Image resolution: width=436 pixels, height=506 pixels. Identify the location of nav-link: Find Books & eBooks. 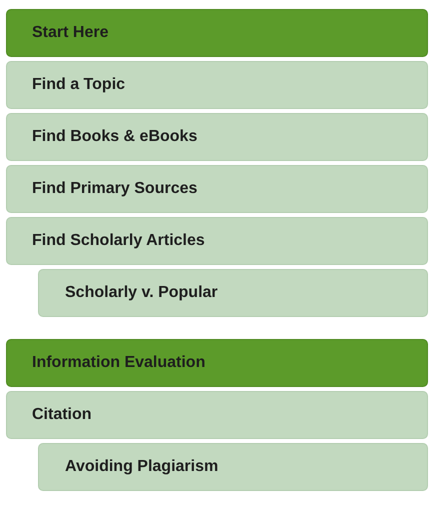
(217, 137).